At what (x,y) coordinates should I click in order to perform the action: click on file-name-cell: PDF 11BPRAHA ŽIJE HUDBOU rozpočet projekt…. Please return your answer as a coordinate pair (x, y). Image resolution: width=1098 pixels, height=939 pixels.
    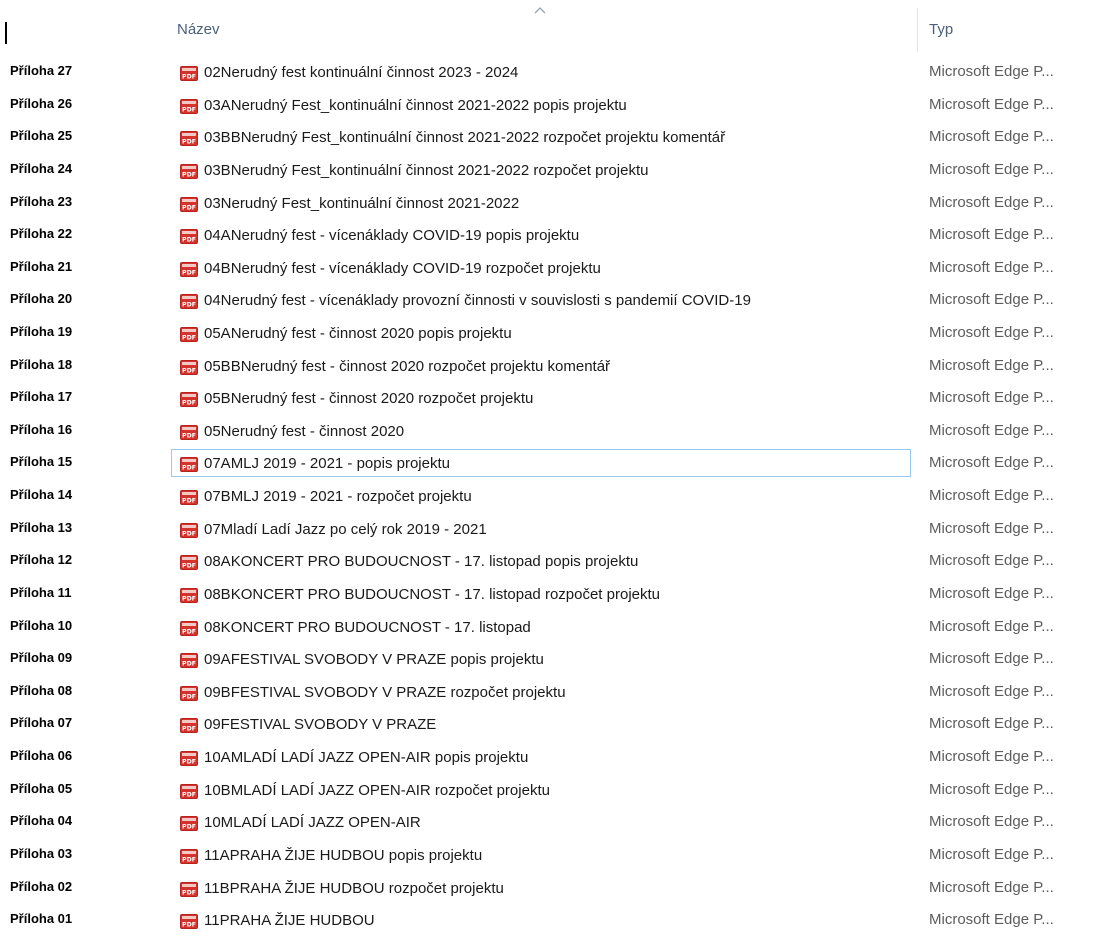
    Looking at the image, I should click on (541, 888).